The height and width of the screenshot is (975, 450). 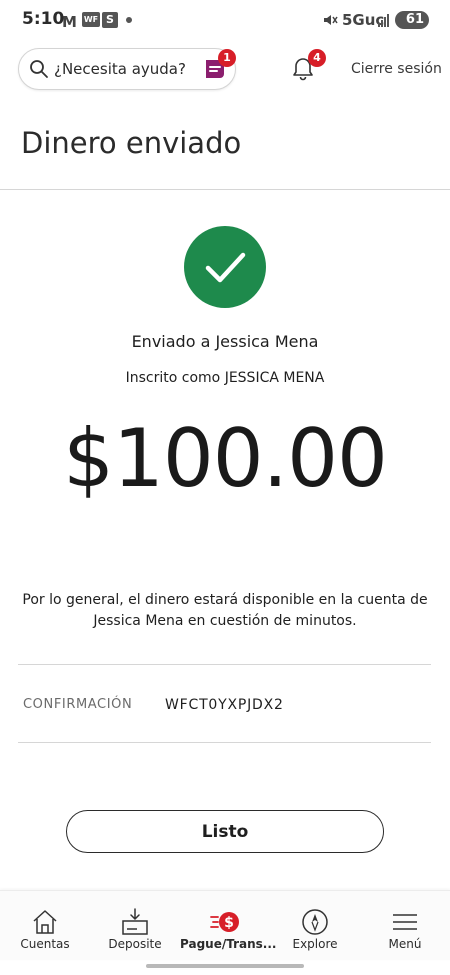 What do you see at coordinates (69, 22) in the screenshot?
I see `gmail-icon: M` at bounding box center [69, 22].